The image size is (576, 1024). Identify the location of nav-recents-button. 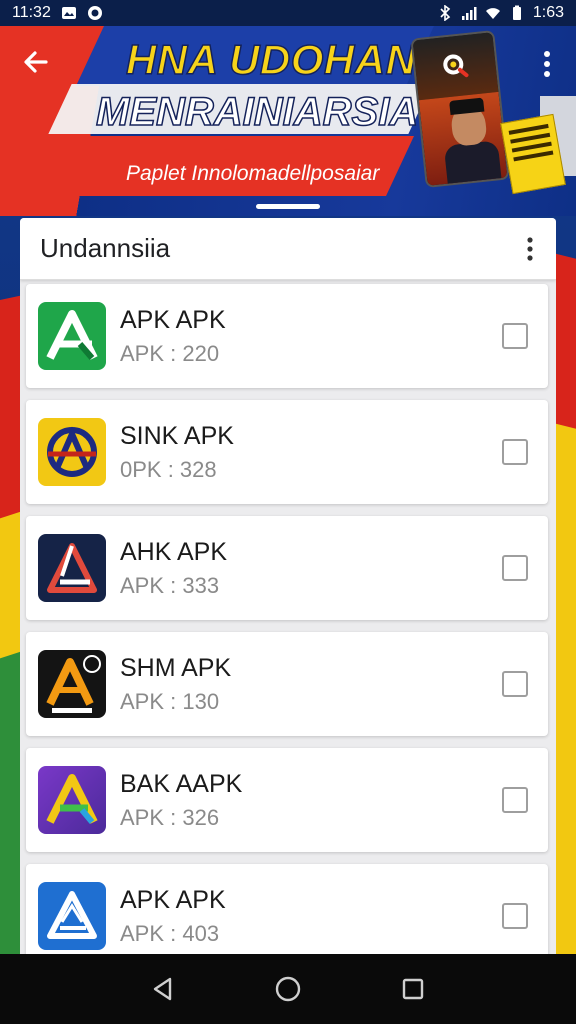
(413, 989).